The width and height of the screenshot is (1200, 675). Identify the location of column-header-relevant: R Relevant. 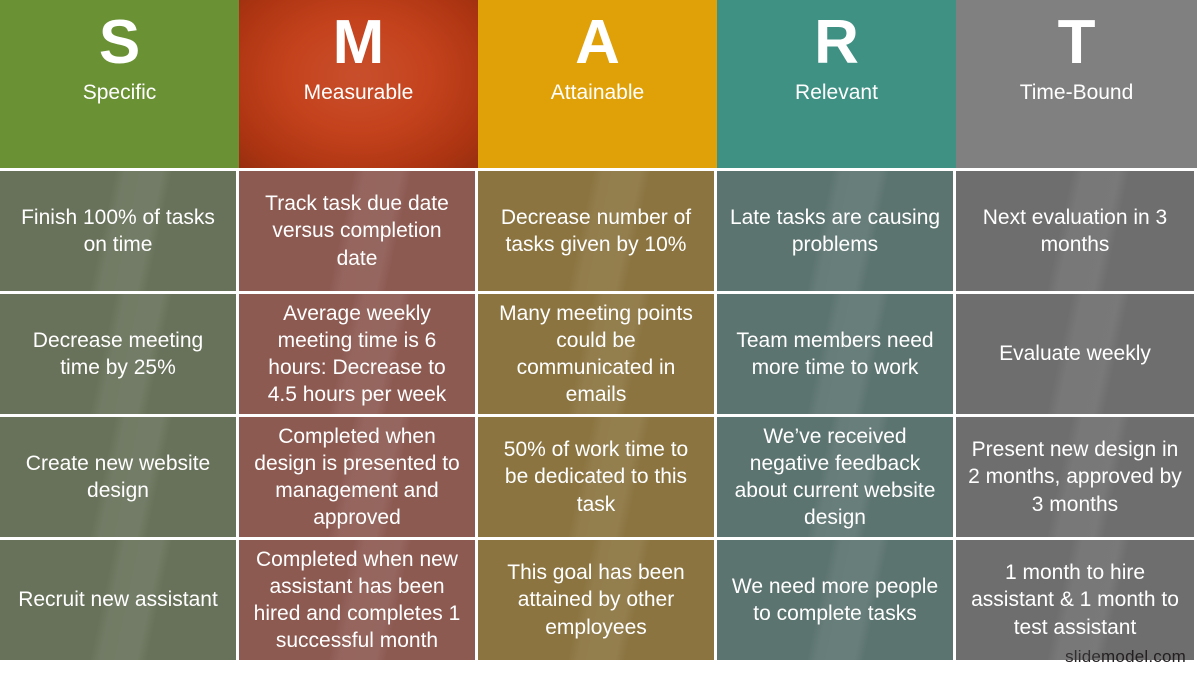
(836, 84).